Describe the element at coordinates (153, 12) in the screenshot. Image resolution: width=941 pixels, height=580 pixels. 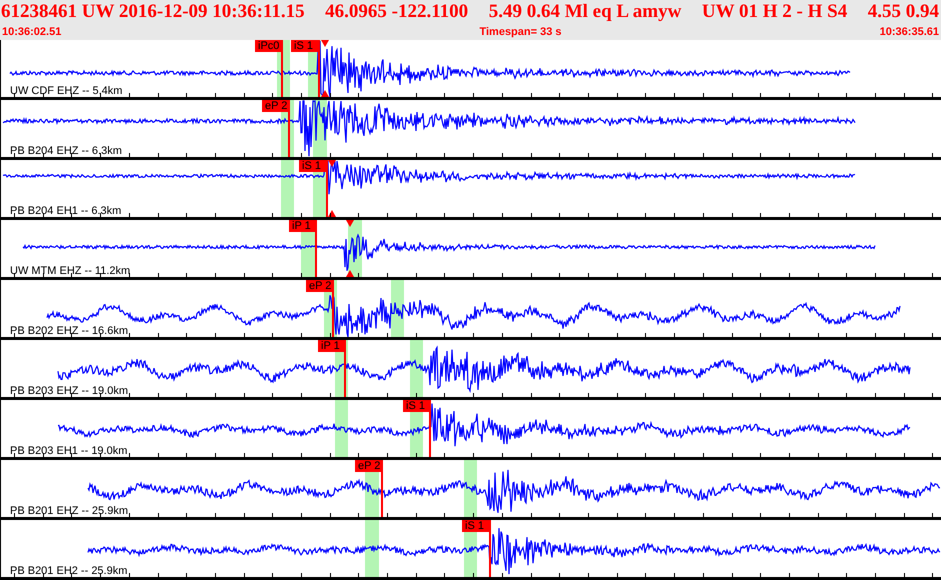
I see `event-info: 61238461 UW 2016-12-09 10:36:11.15` at that location.